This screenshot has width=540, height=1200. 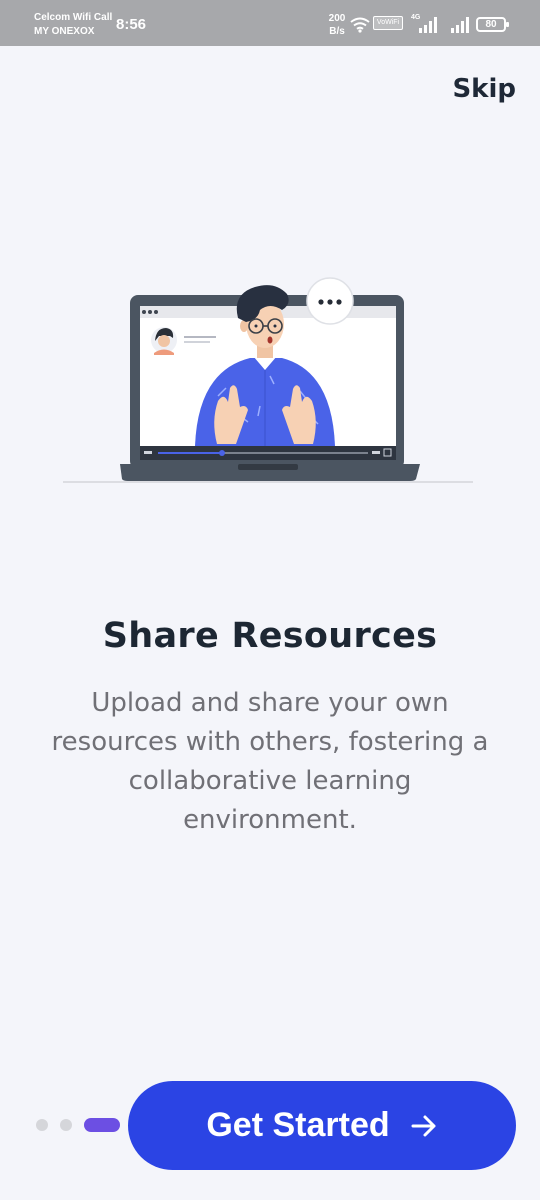 I want to click on wifi-icon, so click(x=360, y=25).